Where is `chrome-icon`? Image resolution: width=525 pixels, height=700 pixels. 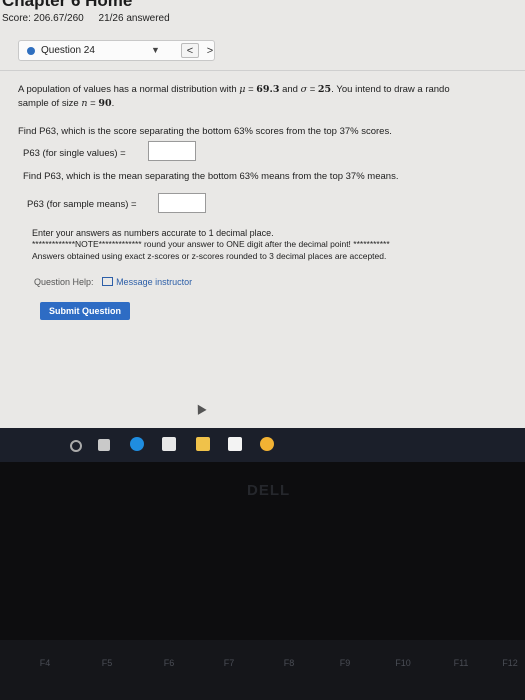
chrome-icon is located at coordinates (267, 444).